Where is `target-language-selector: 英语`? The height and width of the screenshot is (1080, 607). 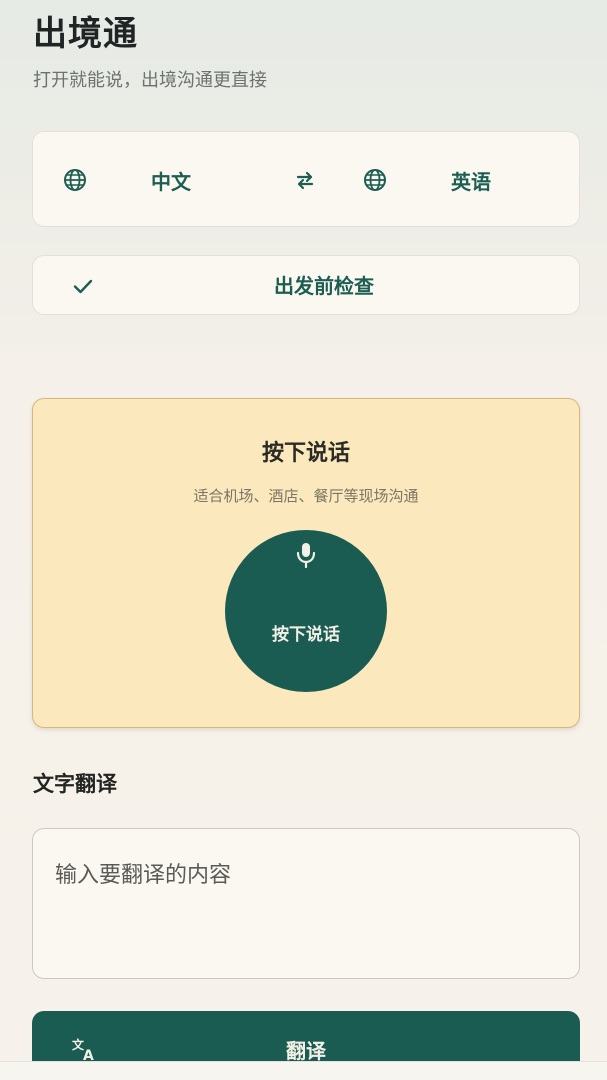
target-language-selector: 英语 is located at coordinates (427, 180).